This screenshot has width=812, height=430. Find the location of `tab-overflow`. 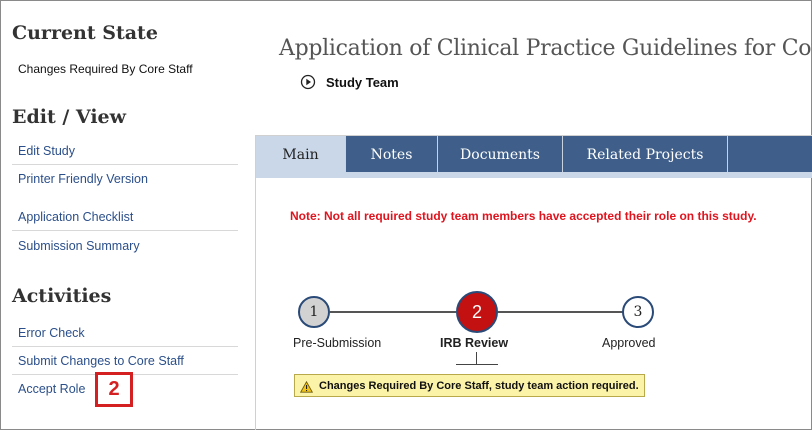

tab-overflow is located at coordinates (770, 154).